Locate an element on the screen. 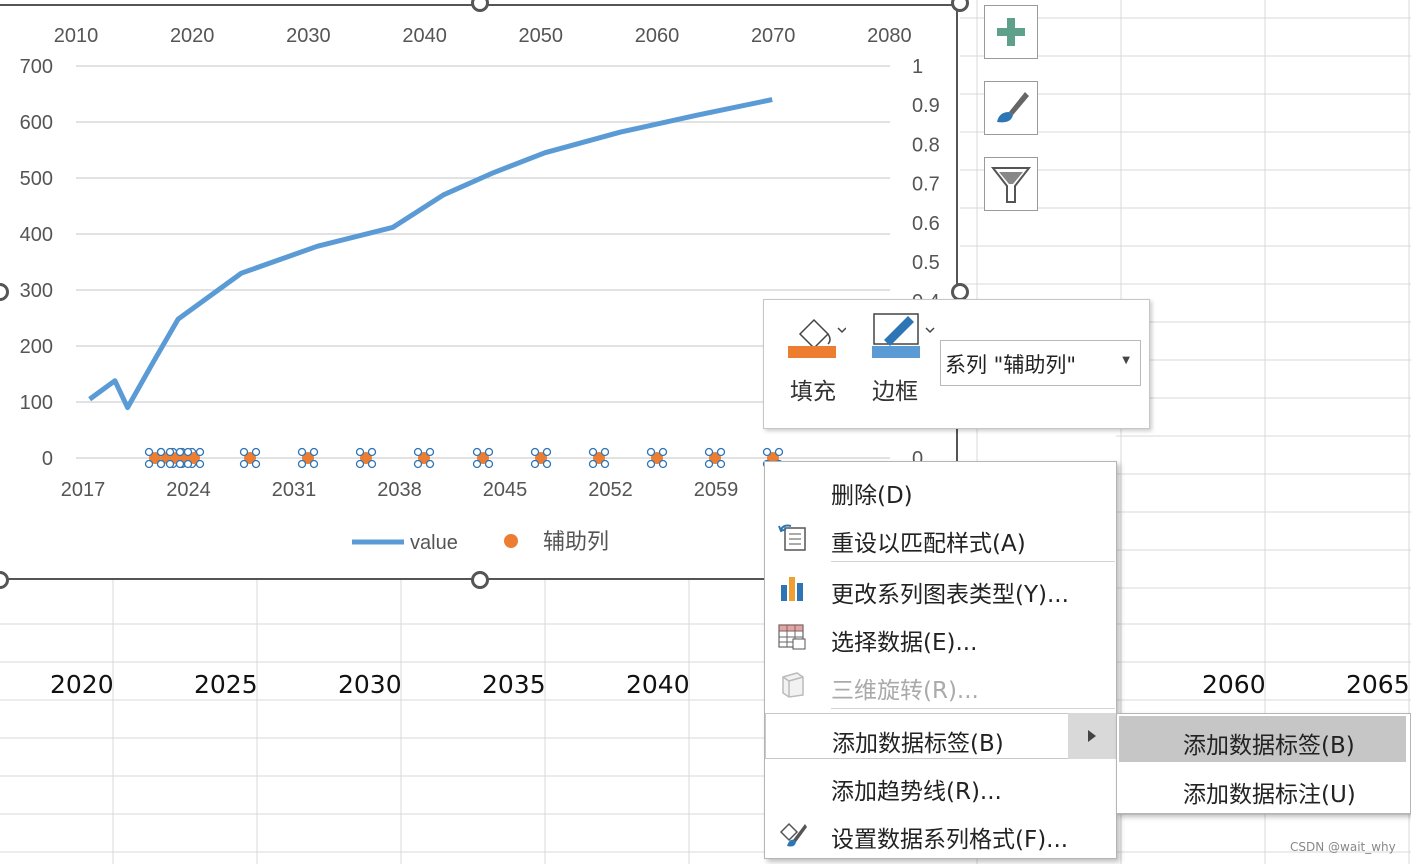 The width and height of the screenshot is (1411, 864). border-button: 边框 is located at coordinates (903, 357).